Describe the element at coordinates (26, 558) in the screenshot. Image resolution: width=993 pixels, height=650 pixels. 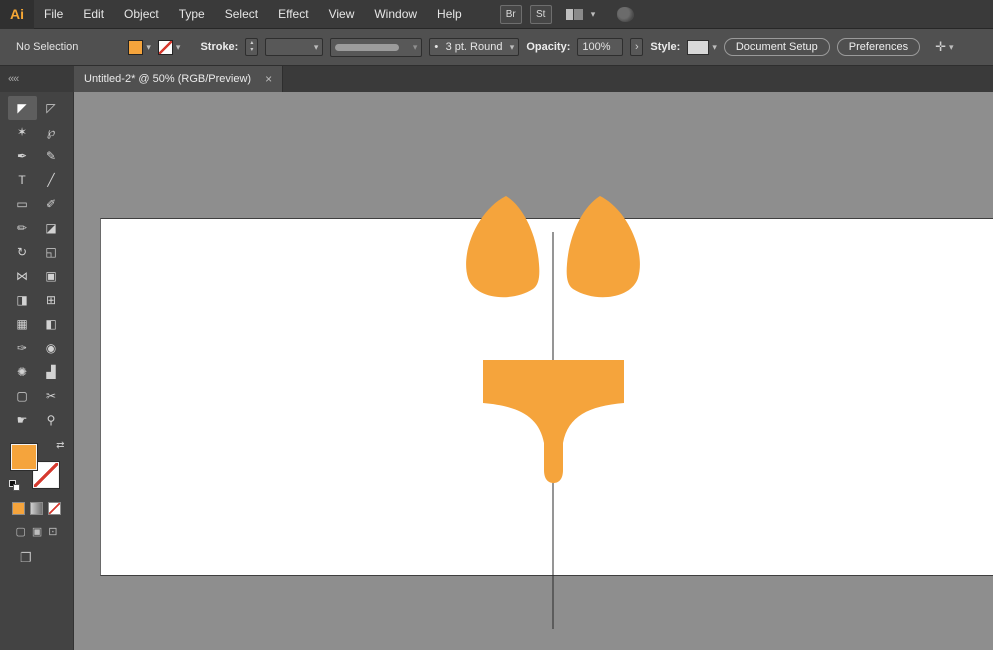
I see `screen-mode-button: ❐` at that location.